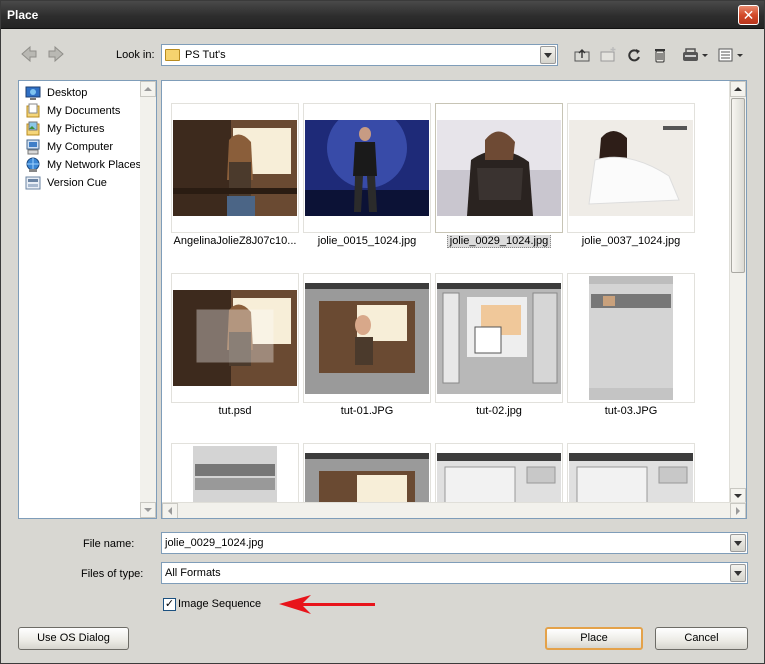 The width and height of the screenshot is (765, 664). What do you see at coordinates (582, 55) in the screenshot?
I see `up-folder-icon` at bounding box center [582, 55].